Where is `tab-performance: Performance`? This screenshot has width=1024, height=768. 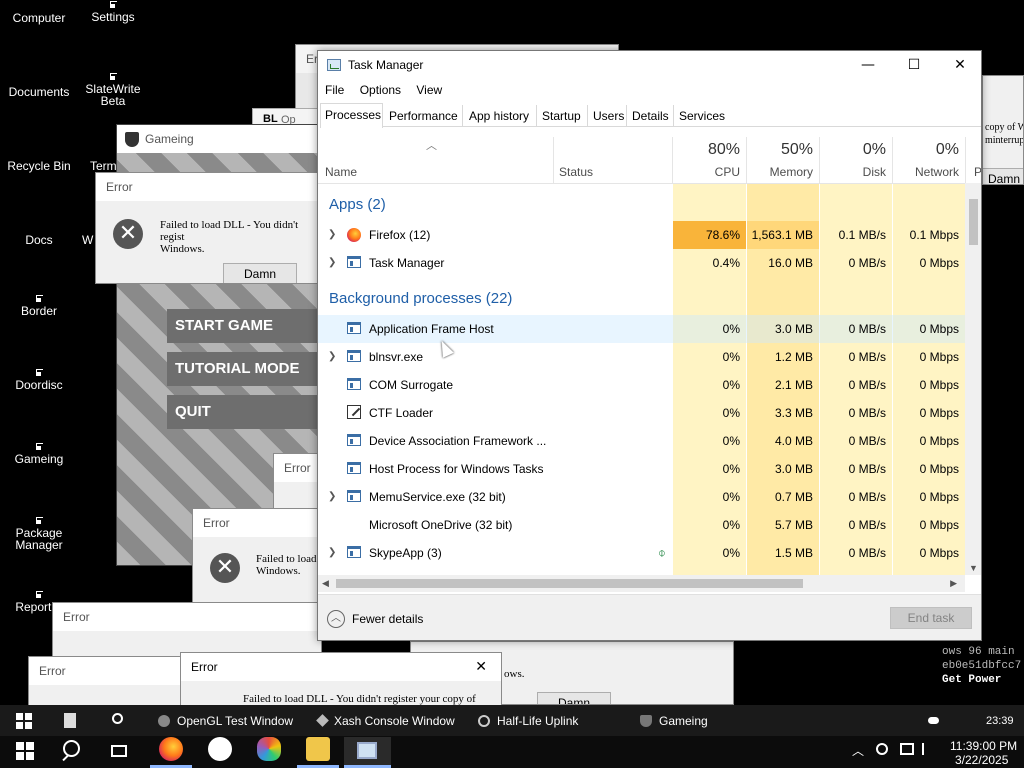 tab-performance: Performance is located at coordinates (424, 116).